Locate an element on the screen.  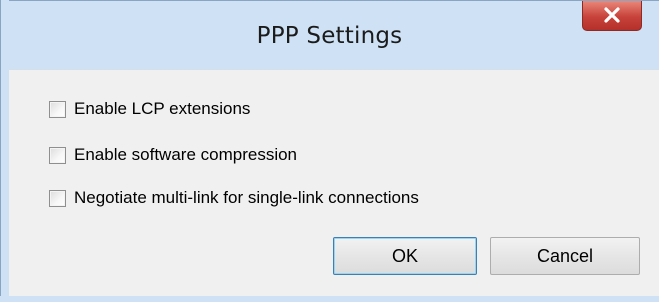
dialog-title: PPP Settings is located at coordinates (329, 36).